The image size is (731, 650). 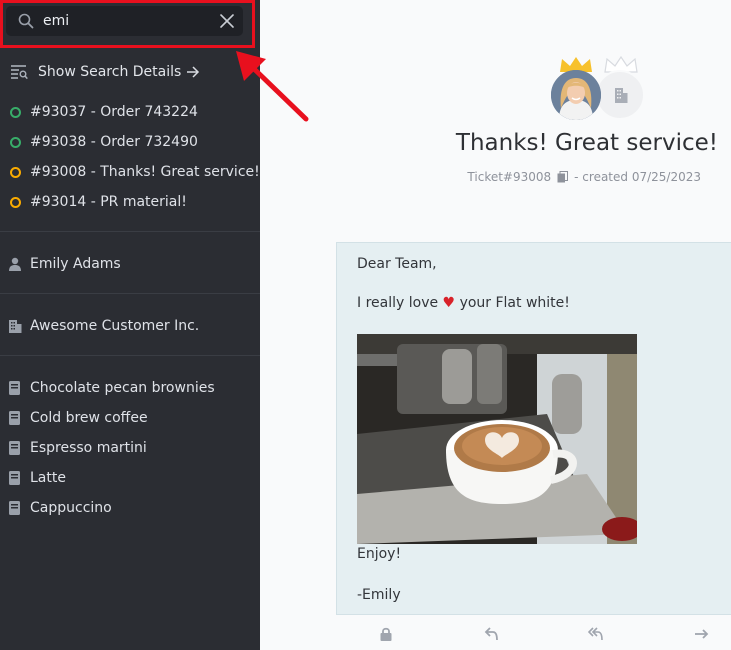 I want to click on ticket-result-93008: #93008 - Thanks! Great service!, so click(x=135, y=172).